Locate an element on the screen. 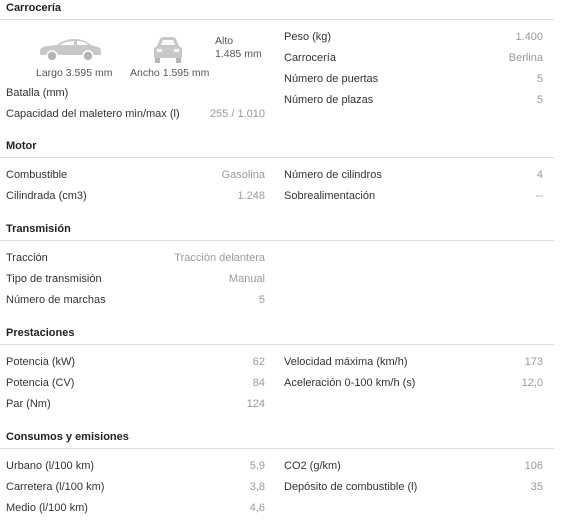 The image size is (567, 522). length-dimension: Largo 3.595 mm is located at coordinates (74, 73).